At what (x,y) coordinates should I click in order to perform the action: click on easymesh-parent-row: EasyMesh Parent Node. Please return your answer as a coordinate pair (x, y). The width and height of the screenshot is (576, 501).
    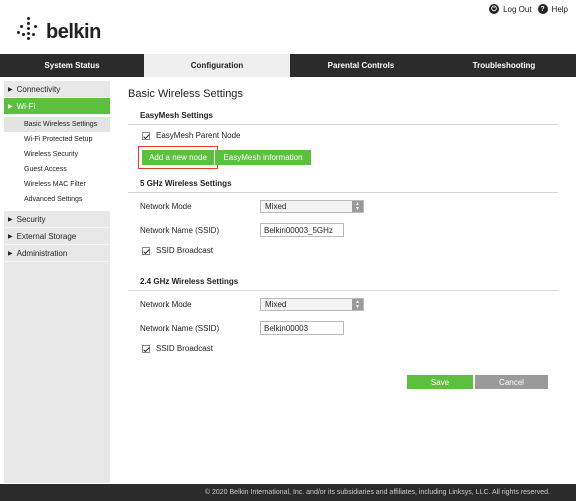
    Looking at the image, I should click on (350, 135).